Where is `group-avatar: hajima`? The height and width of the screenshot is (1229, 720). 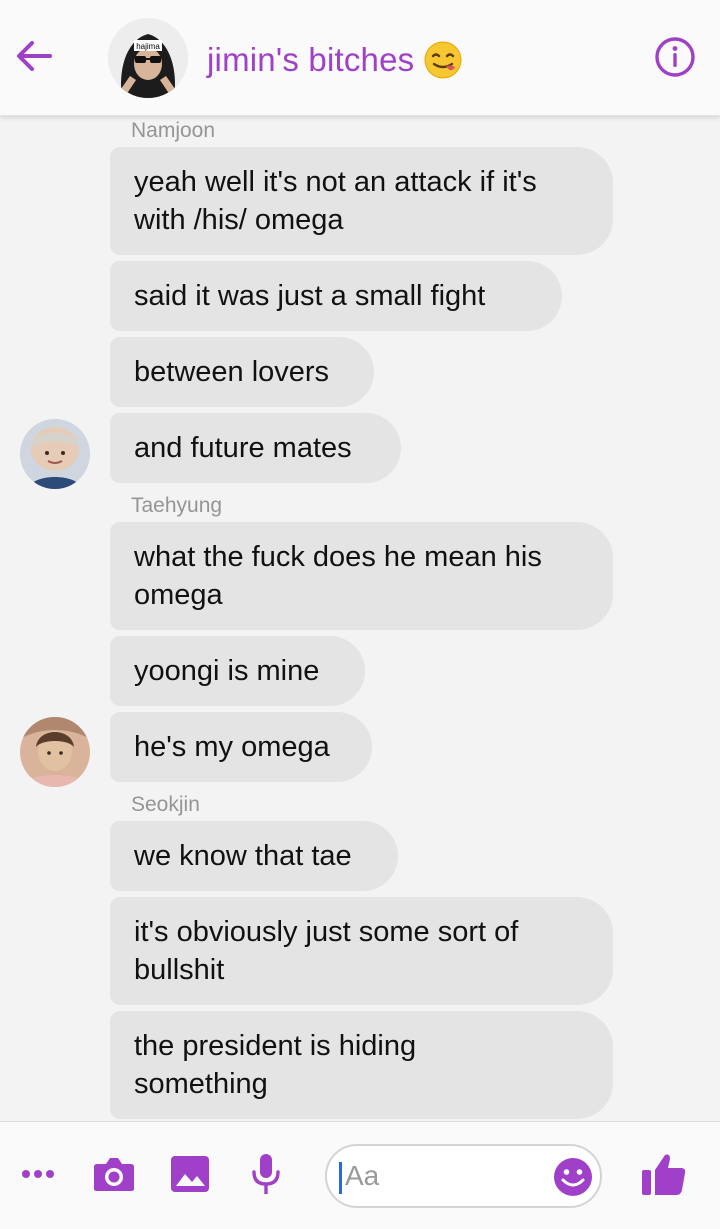
group-avatar: hajima is located at coordinates (148, 58).